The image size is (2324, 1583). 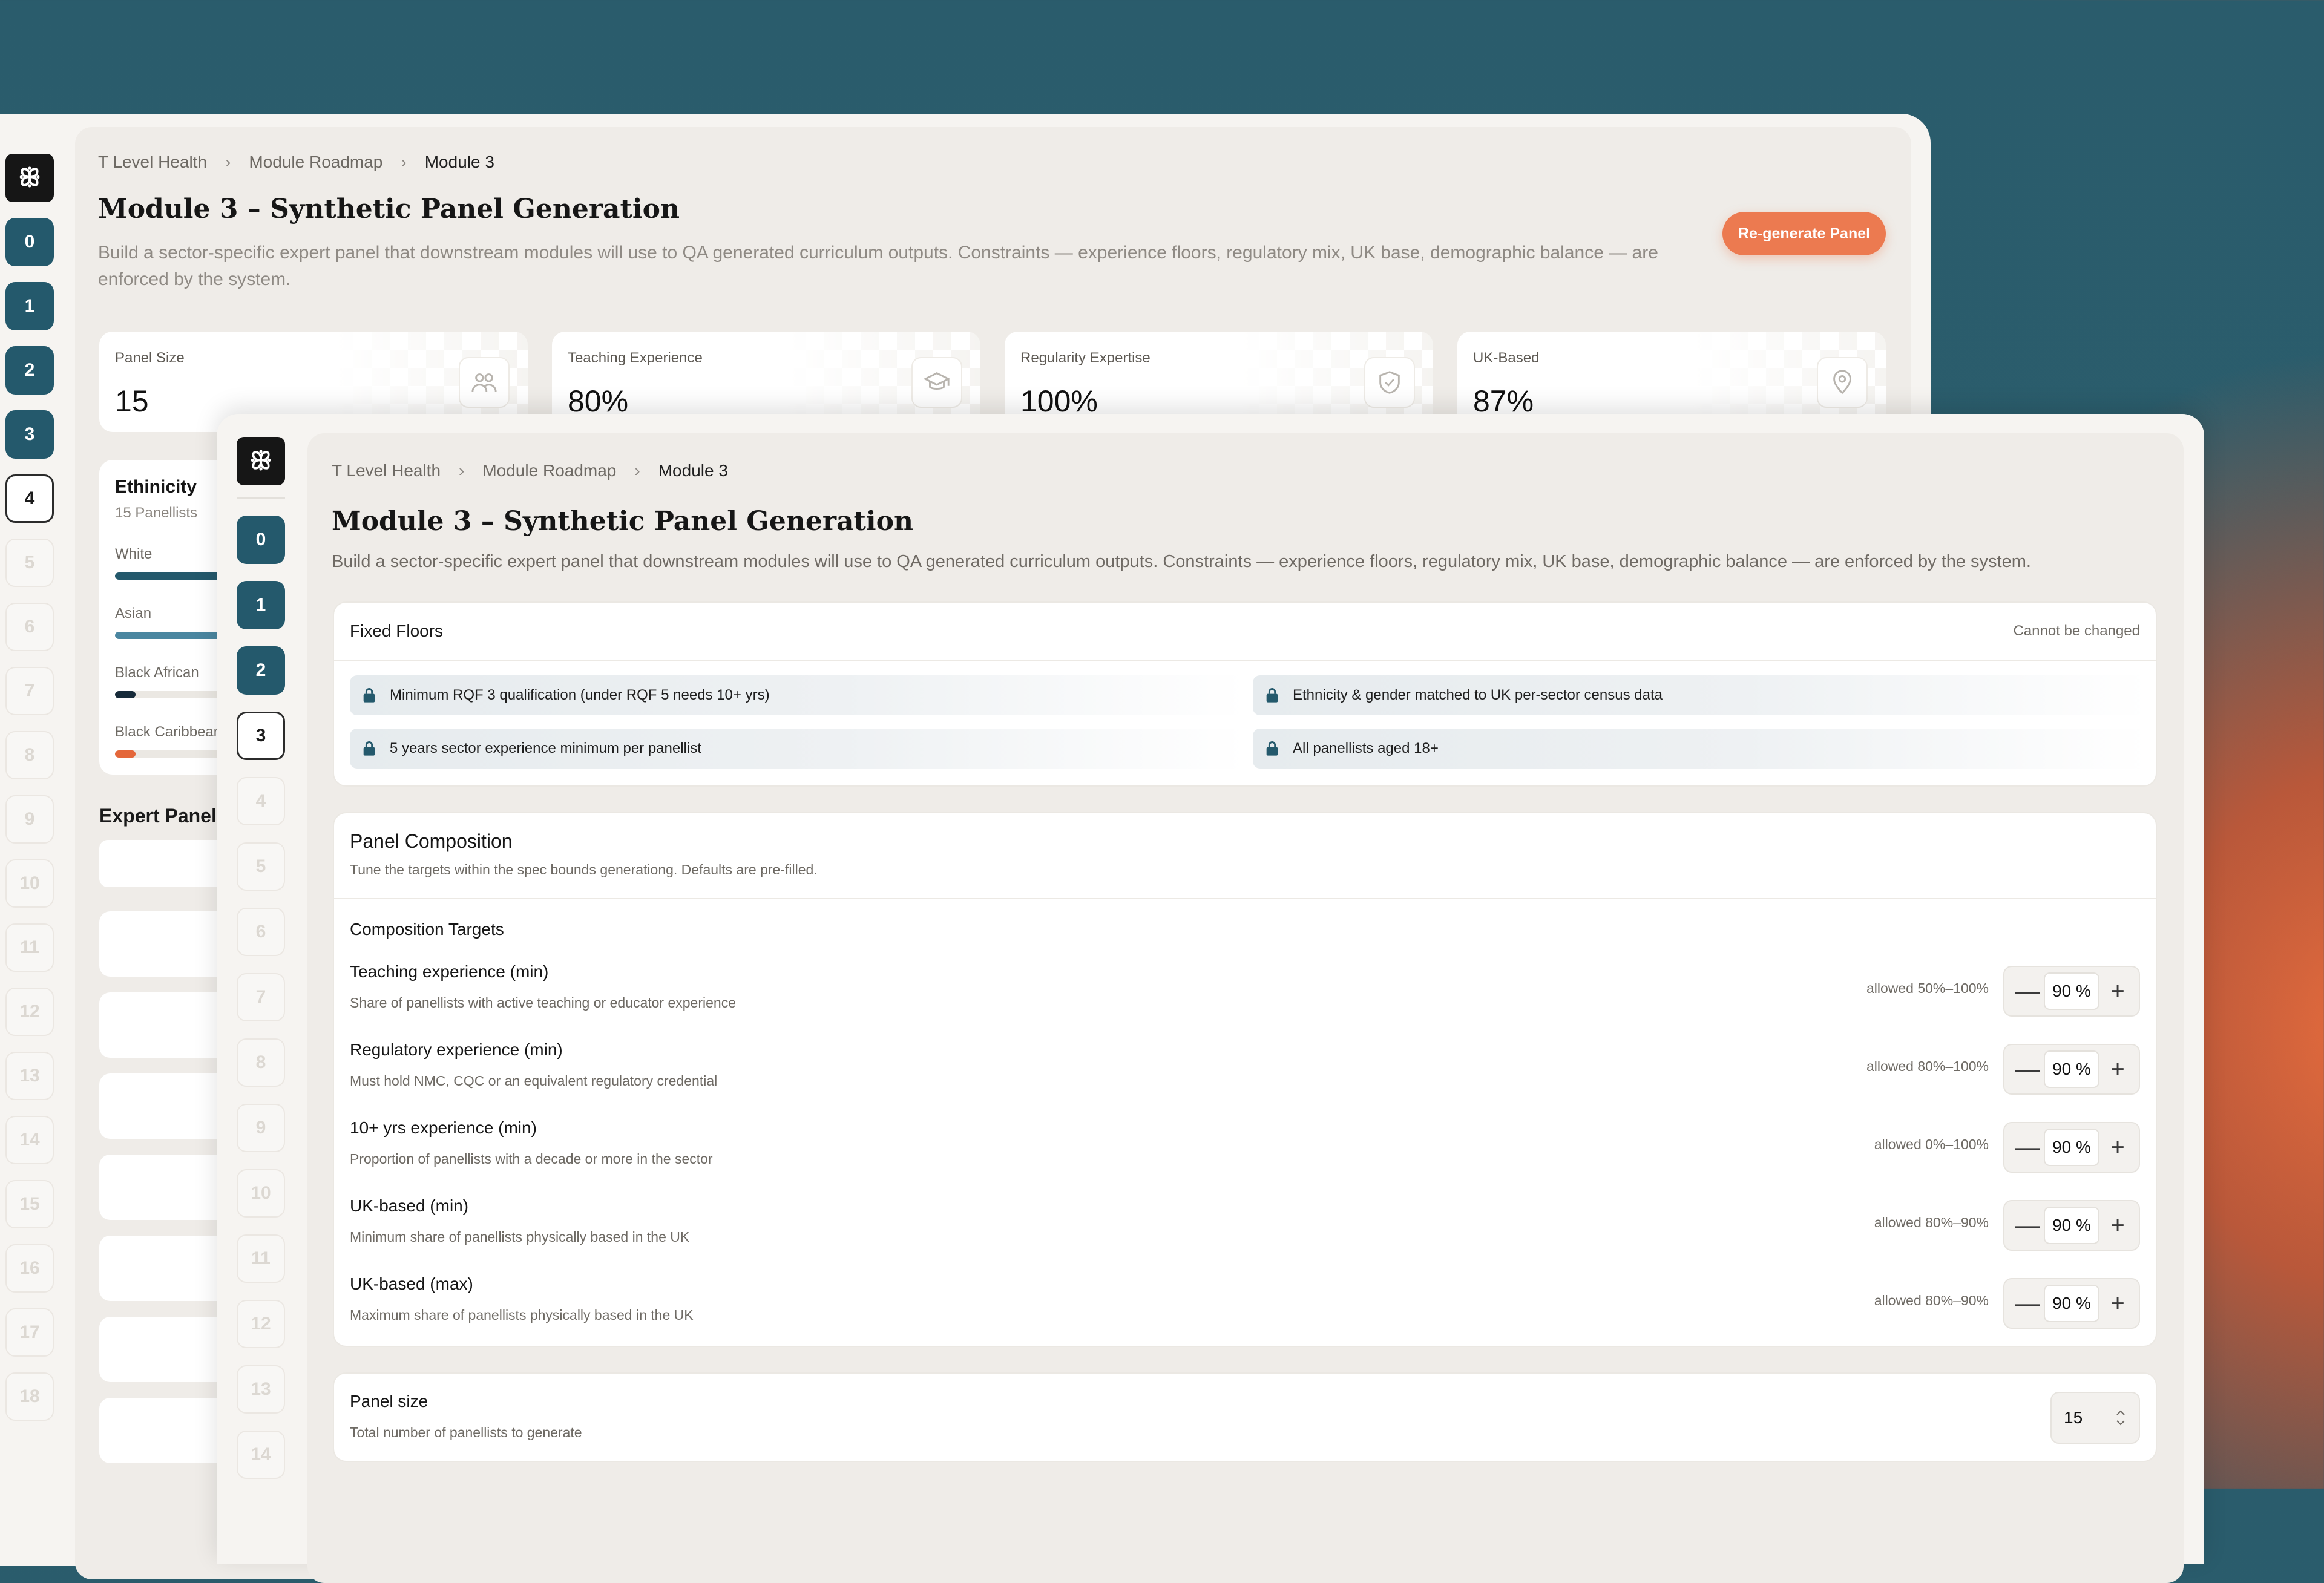 What do you see at coordinates (1085, 358) in the screenshot?
I see `stat-label: Regularity Expertise` at bounding box center [1085, 358].